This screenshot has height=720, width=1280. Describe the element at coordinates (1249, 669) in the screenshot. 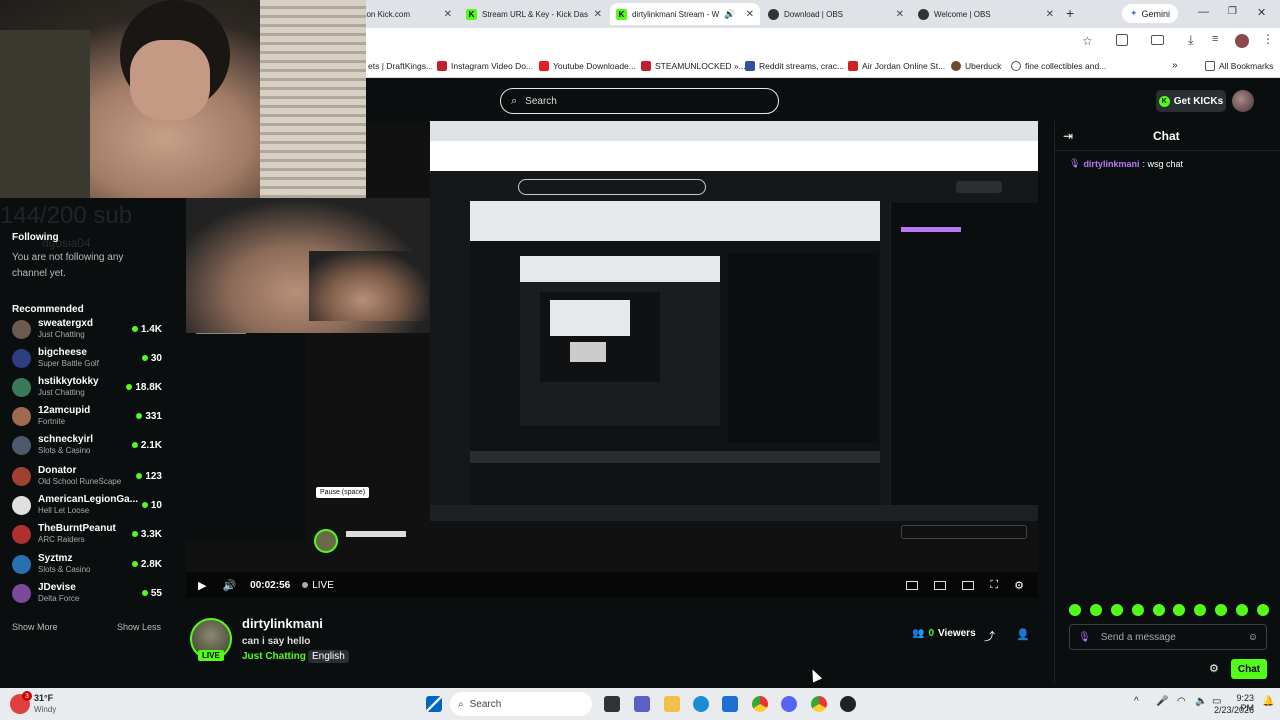

I see `send-chat-button: Chat` at that location.